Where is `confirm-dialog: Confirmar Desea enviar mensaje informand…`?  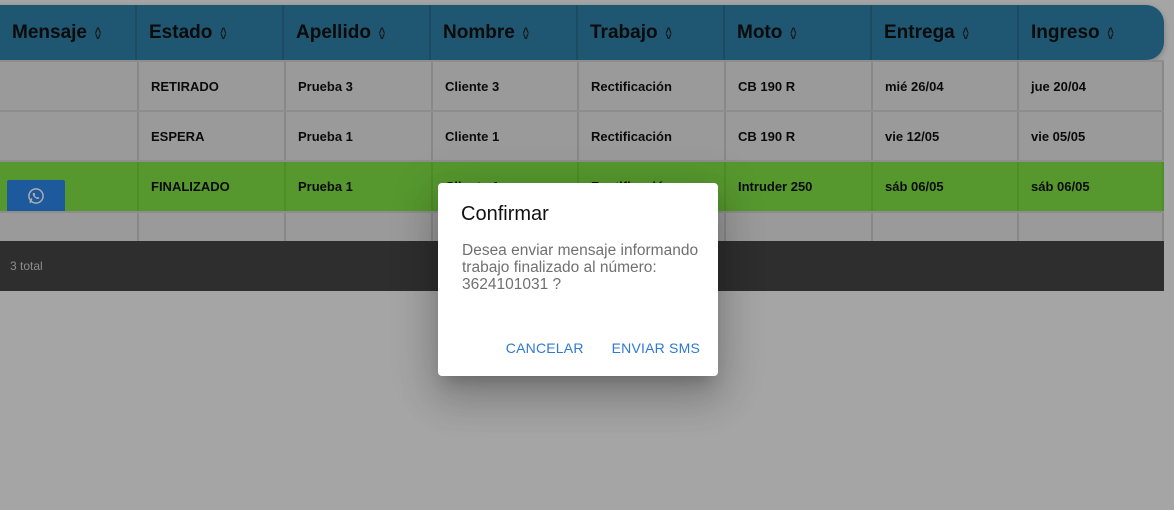 confirm-dialog: Confirmar Desea enviar mensaje informand… is located at coordinates (578, 279).